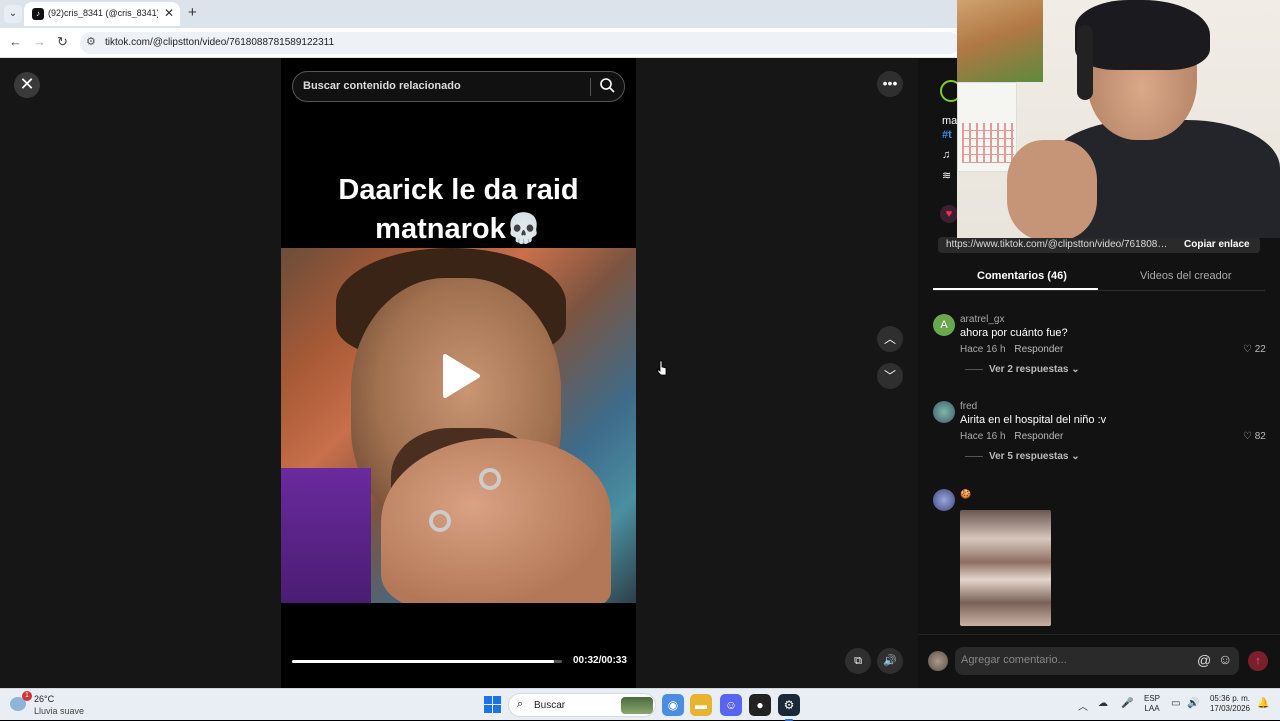 The image size is (1280, 721). Describe the element at coordinates (950, 121) in the screenshot. I see `description-fragment: ma` at that location.